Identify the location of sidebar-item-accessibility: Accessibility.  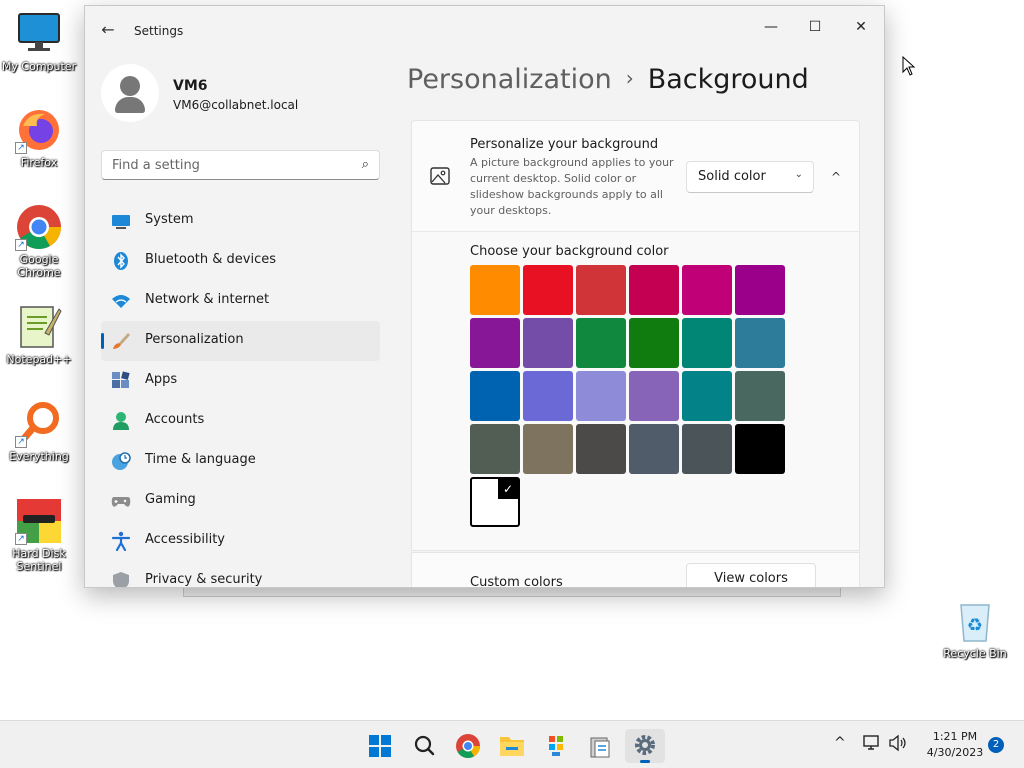
(240, 541).